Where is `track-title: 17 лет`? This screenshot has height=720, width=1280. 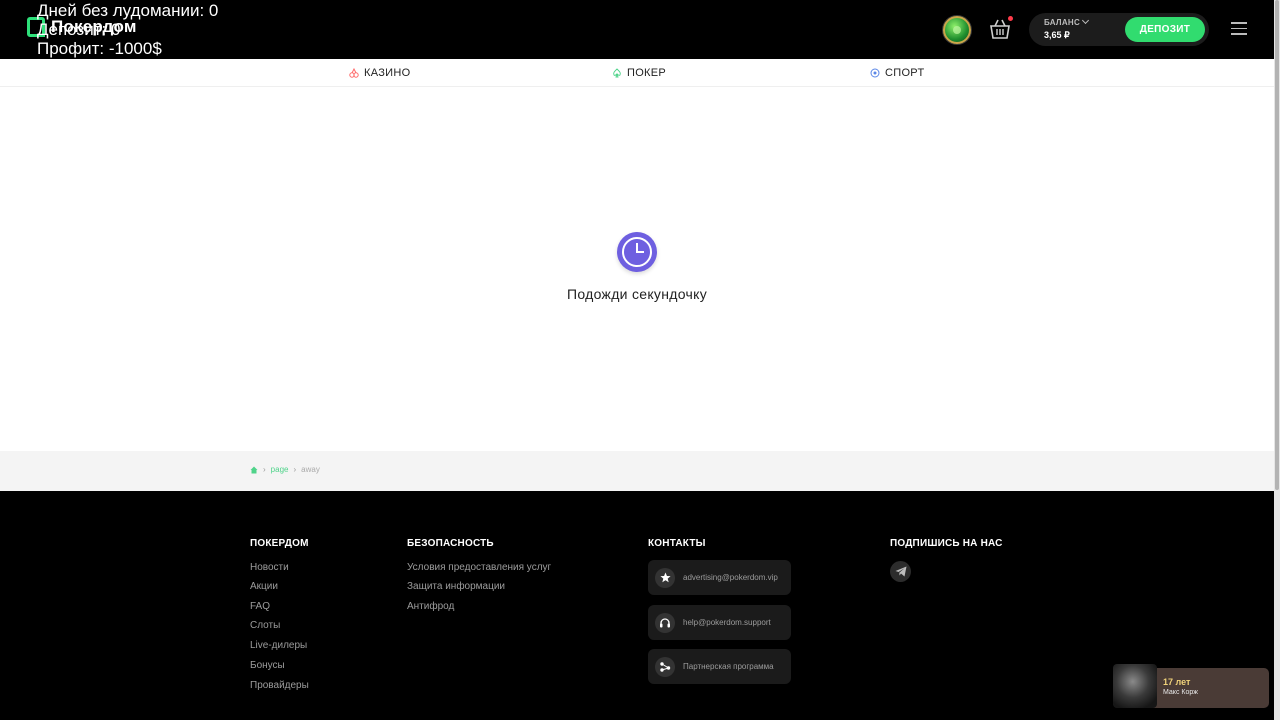
track-title: 17 лет is located at coordinates (1177, 682).